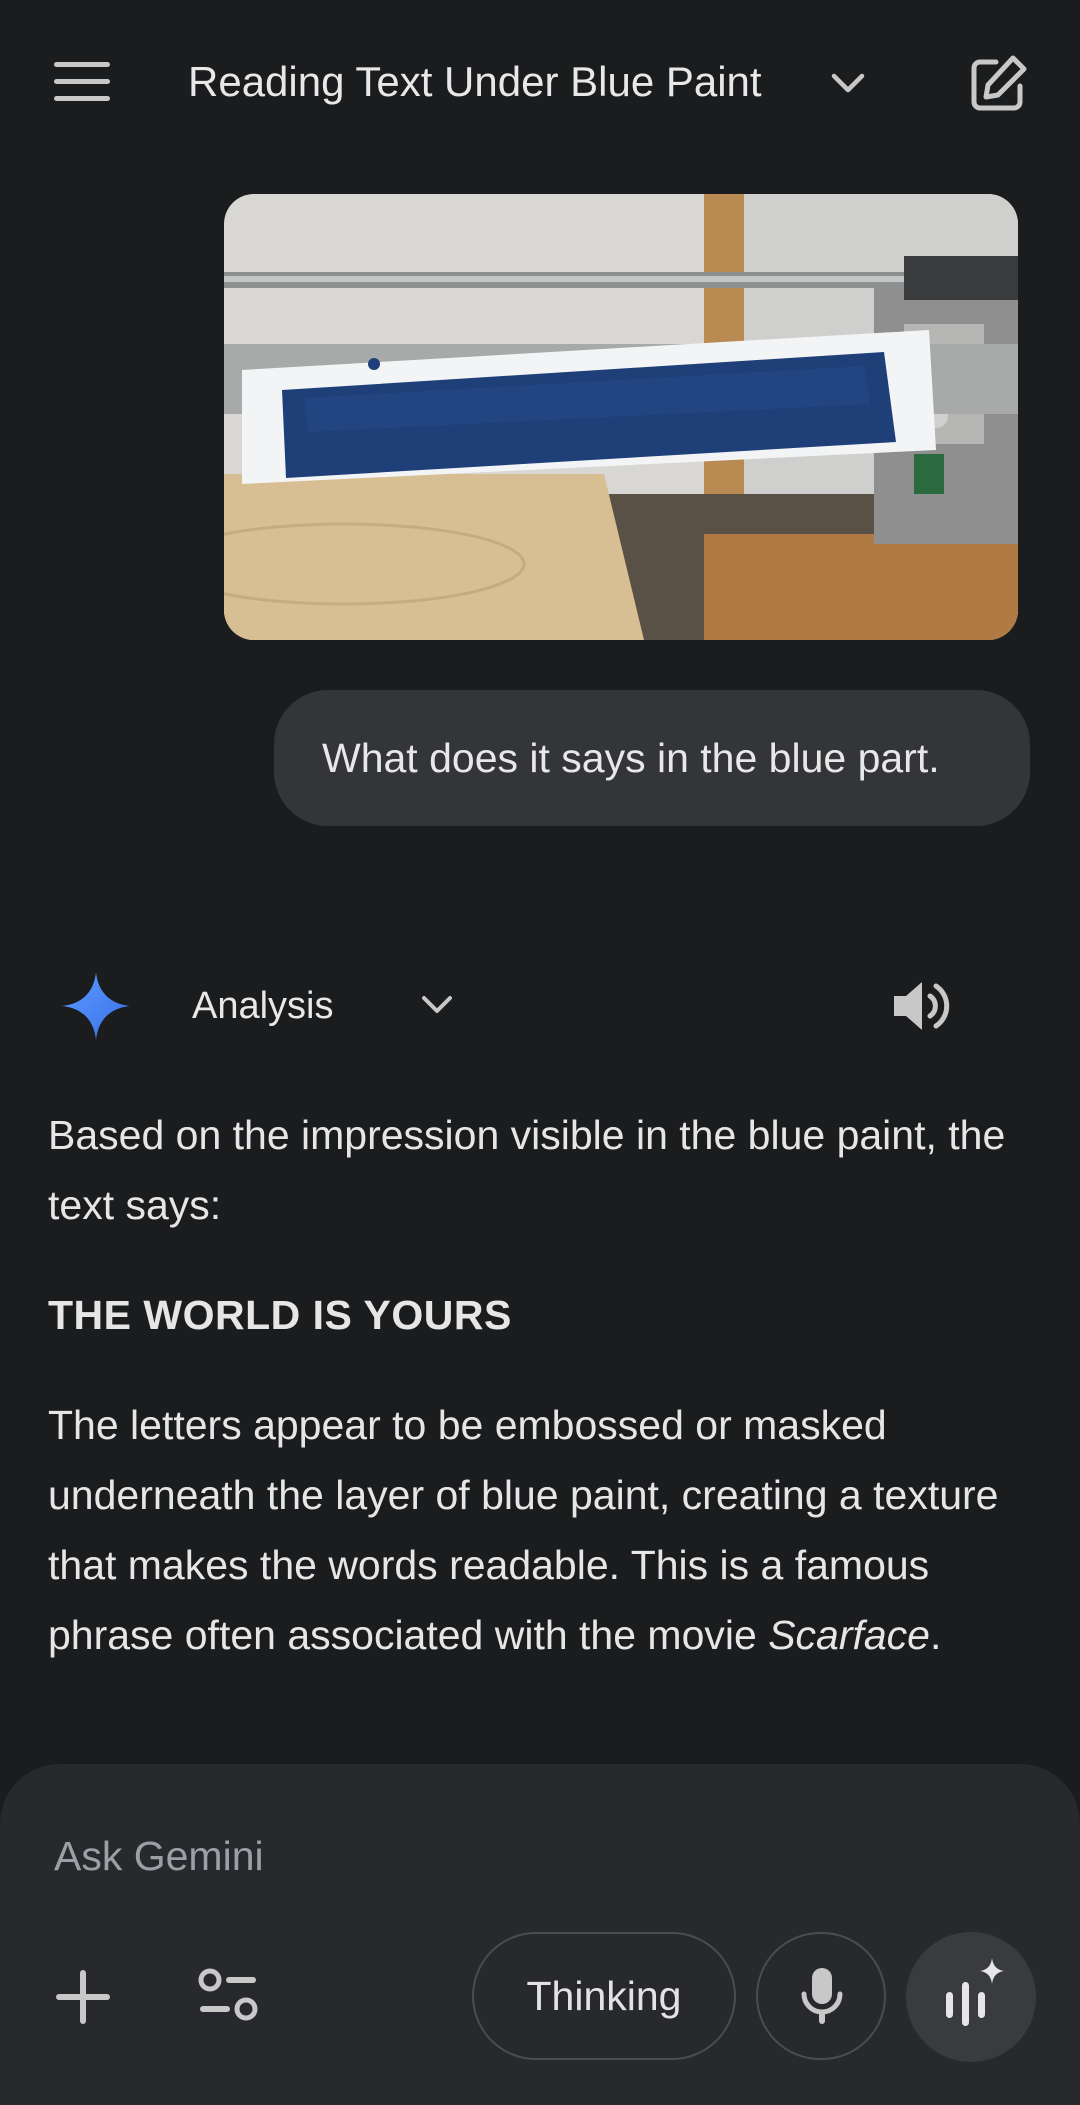 The image size is (1080, 2105). I want to click on conversation-title: Reading Text Under Blue Paint, so click(475, 82).